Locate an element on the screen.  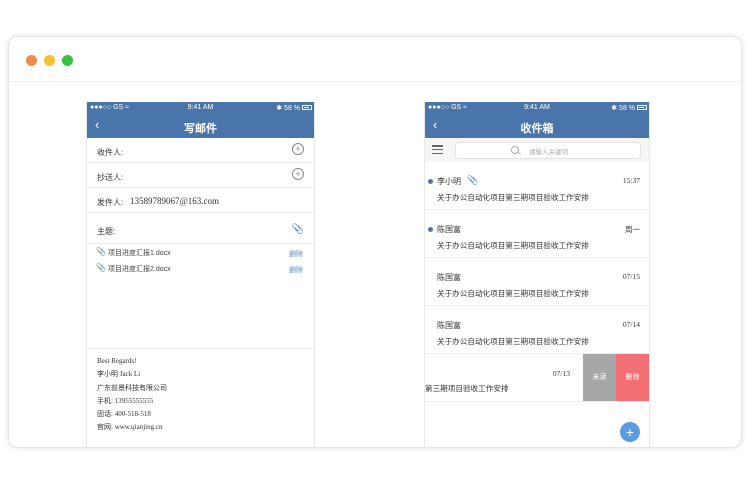
minimize-window-dot is located at coordinates (49, 60).